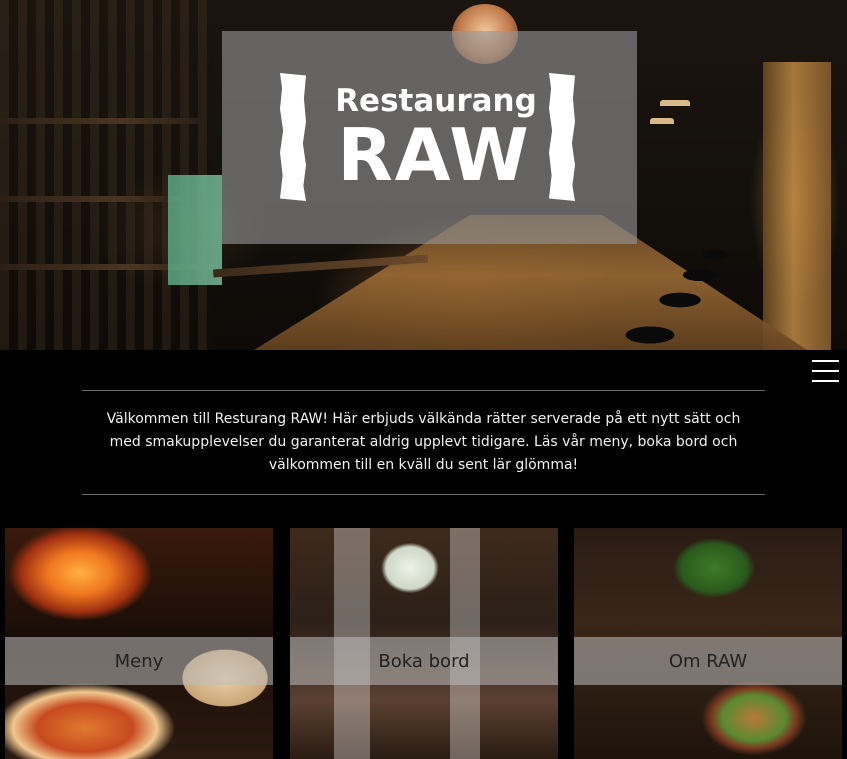  Describe the element at coordinates (797, 206) in the screenshot. I see `hero-wood-panel` at that location.